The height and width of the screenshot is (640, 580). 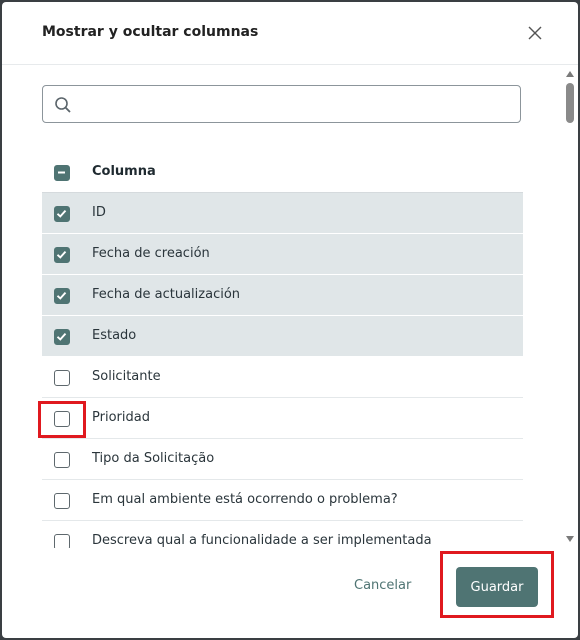 What do you see at coordinates (382, 585) in the screenshot?
I see `cancel-button: Cancelar` at bounding box center [382, 585].